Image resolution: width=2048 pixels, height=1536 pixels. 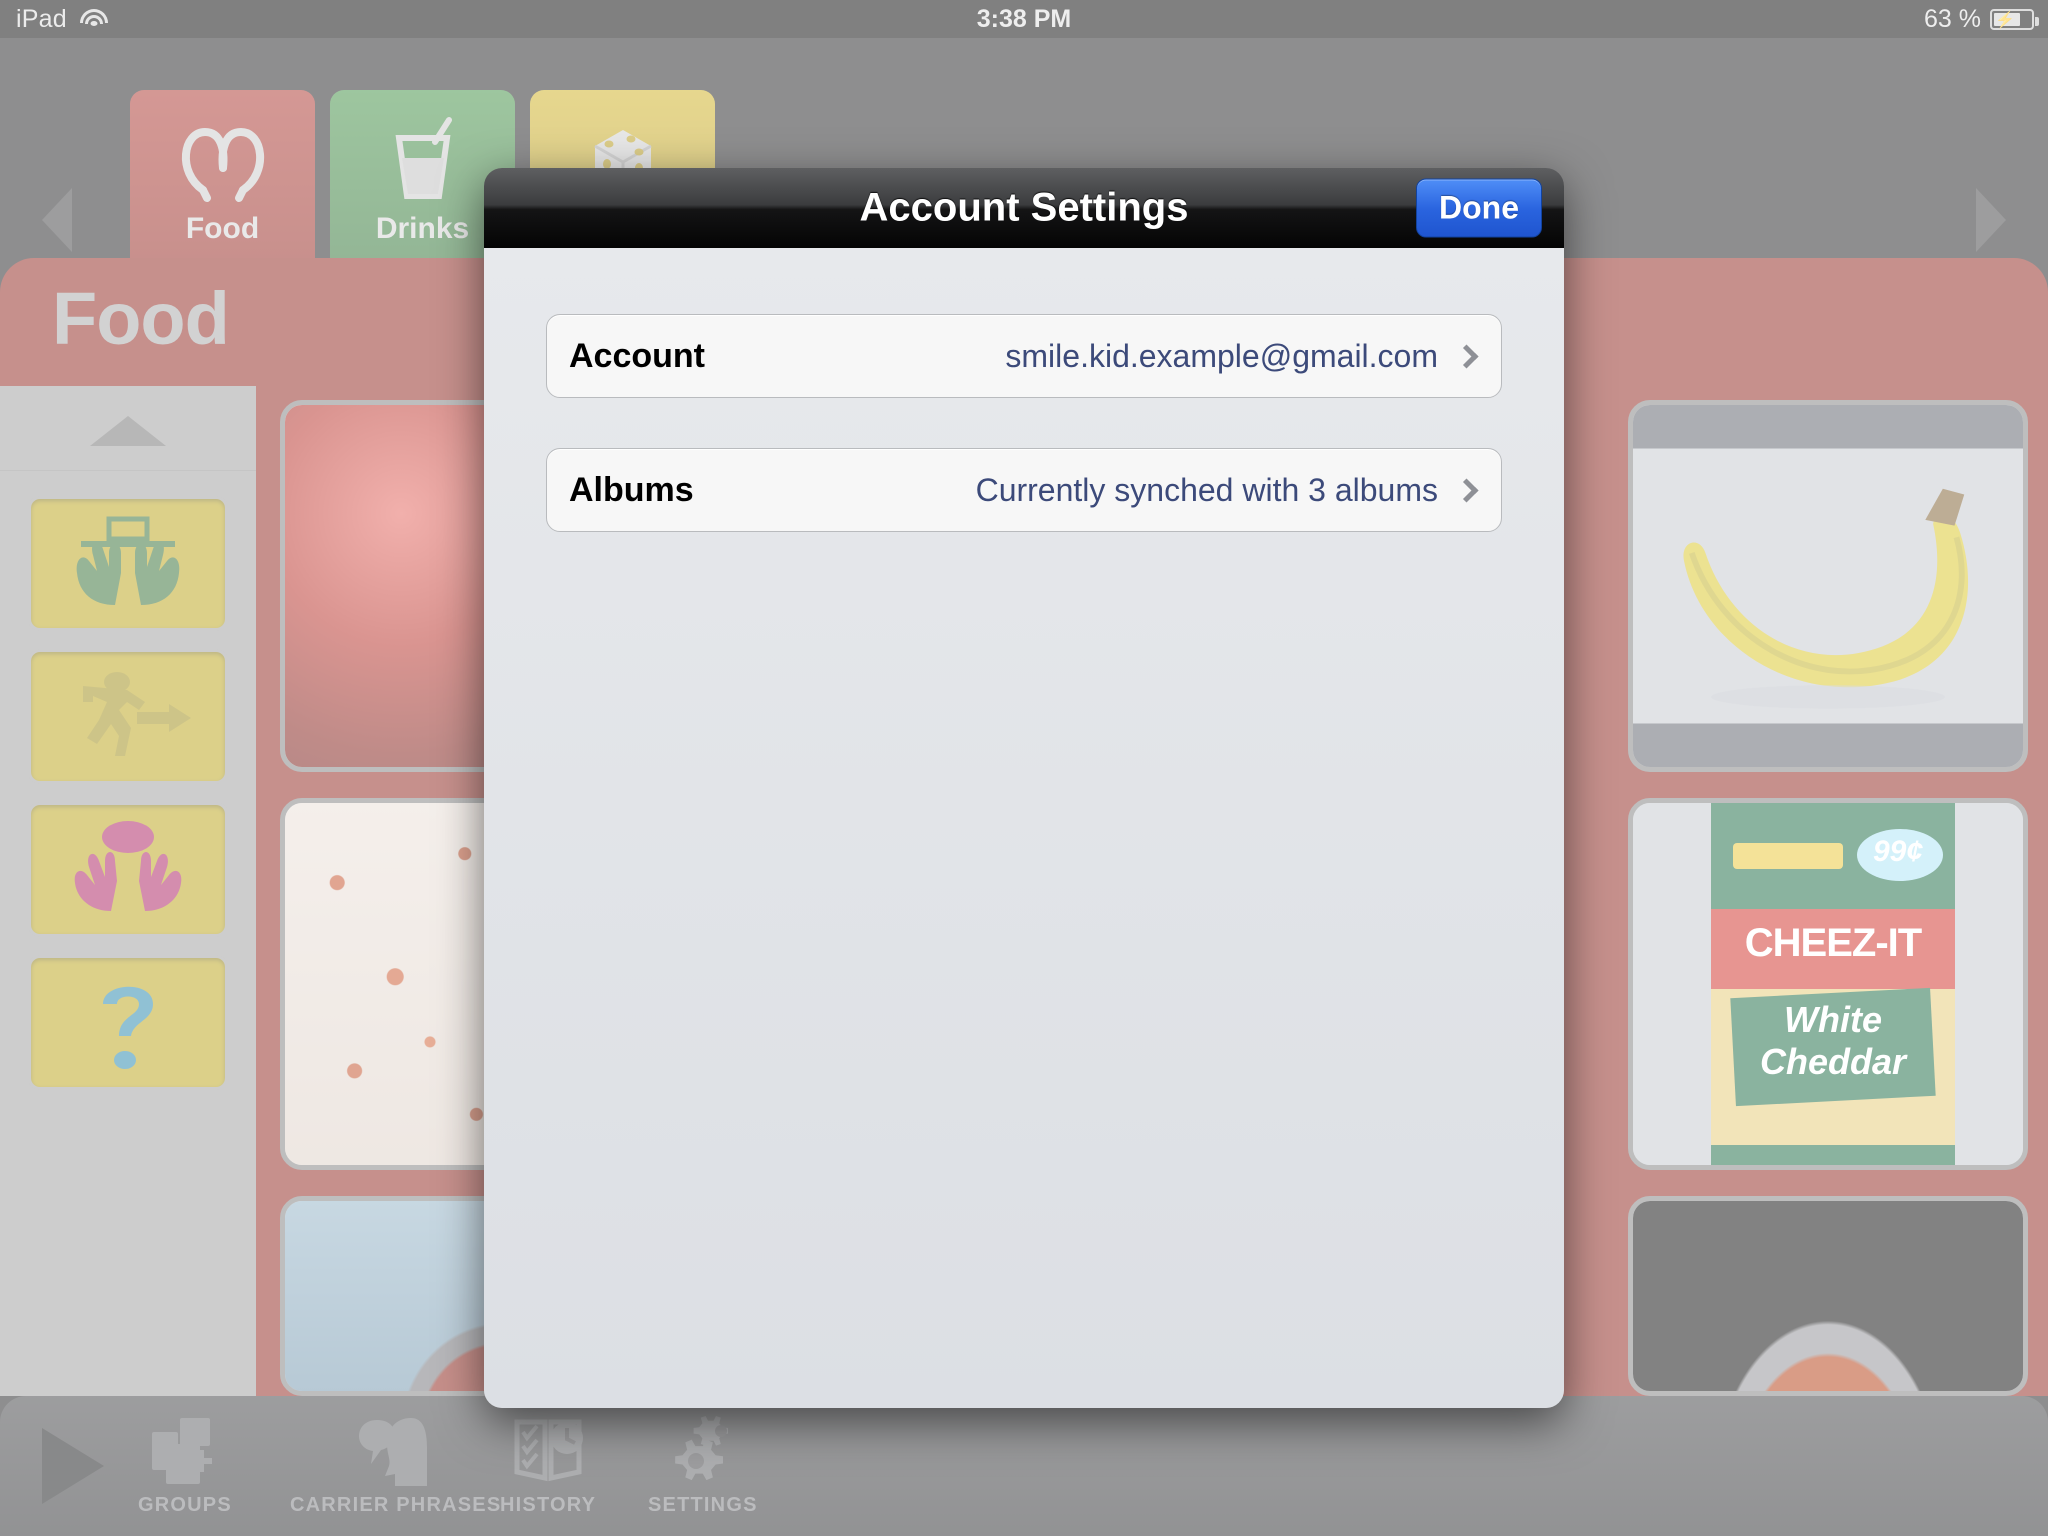 I want to click on account-row-right: smile.kid.example@gmail.com, so click(x=1242, y=356).